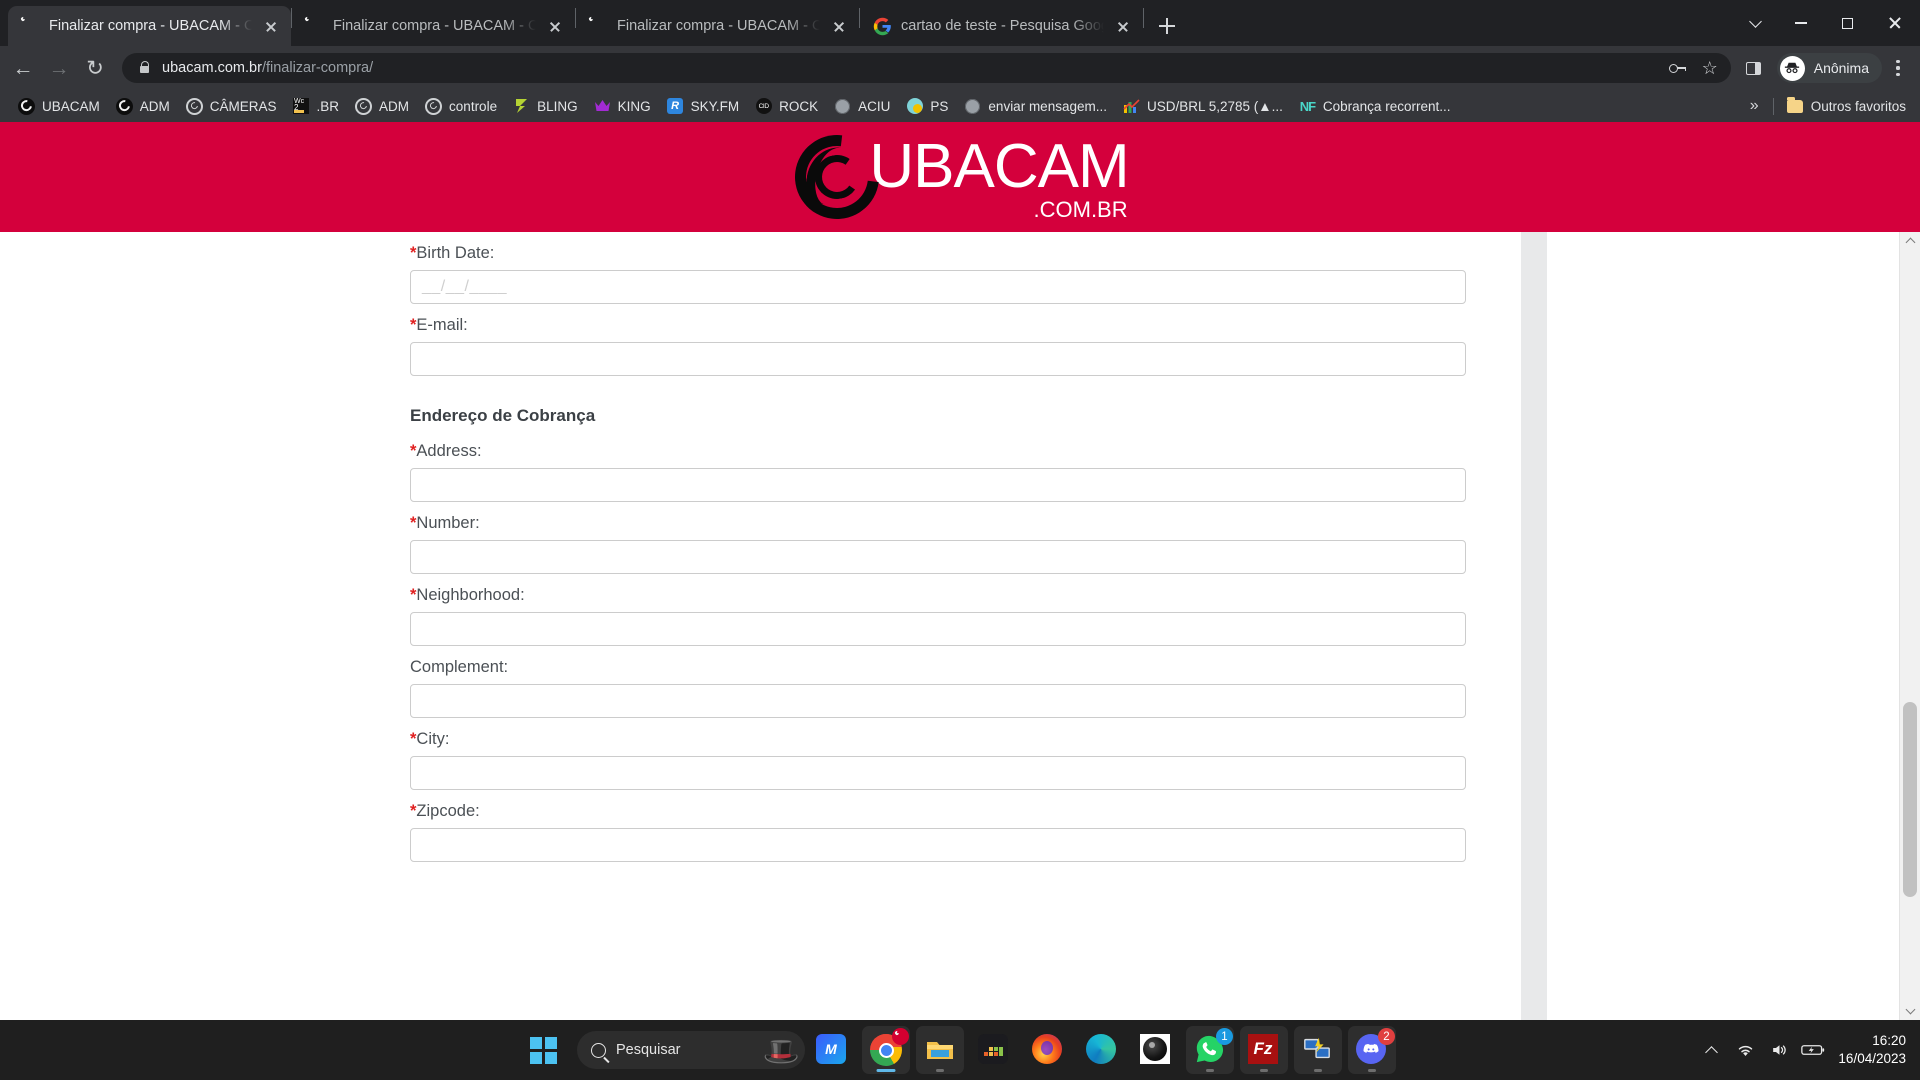  I want to click on scrollbar-thumb, so click(1910, 799).